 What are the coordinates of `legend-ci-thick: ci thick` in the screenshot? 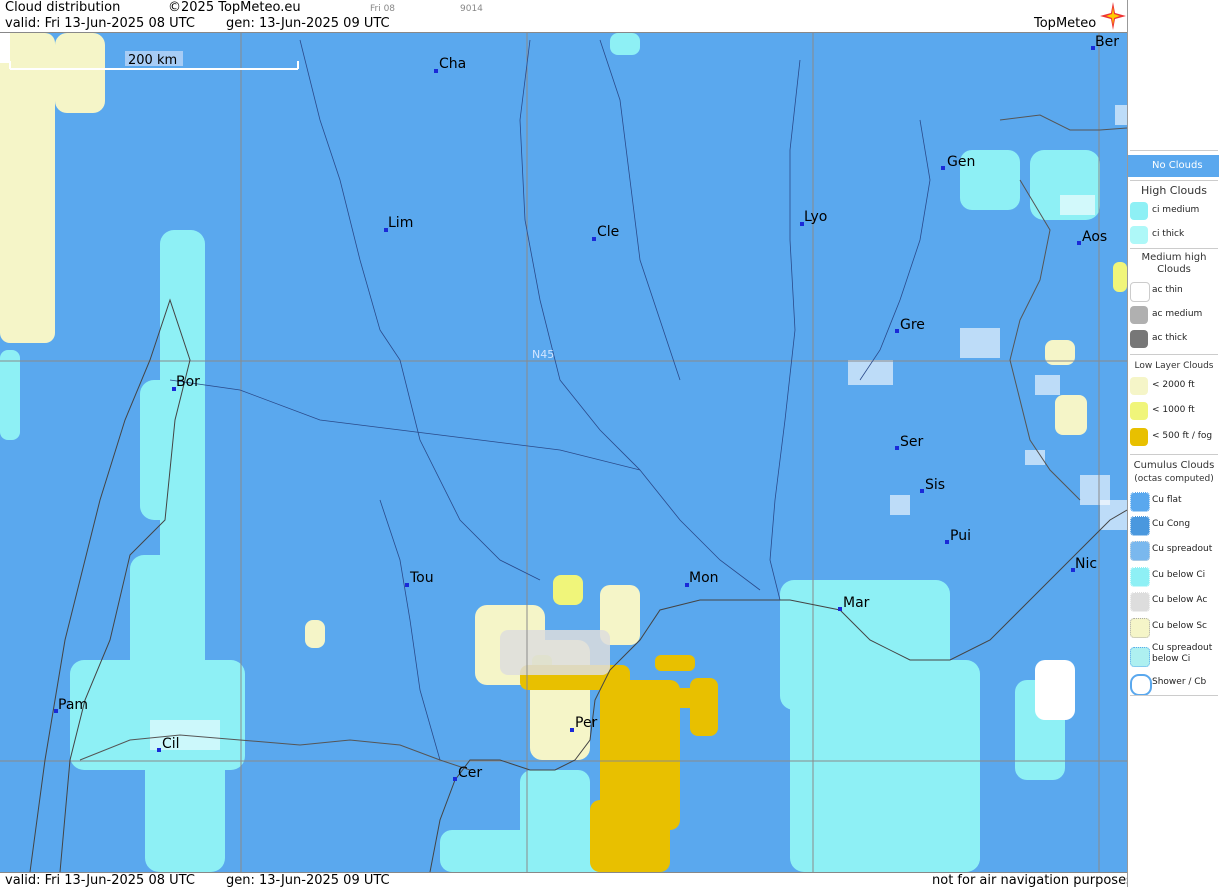 It's located at (1173, 235).